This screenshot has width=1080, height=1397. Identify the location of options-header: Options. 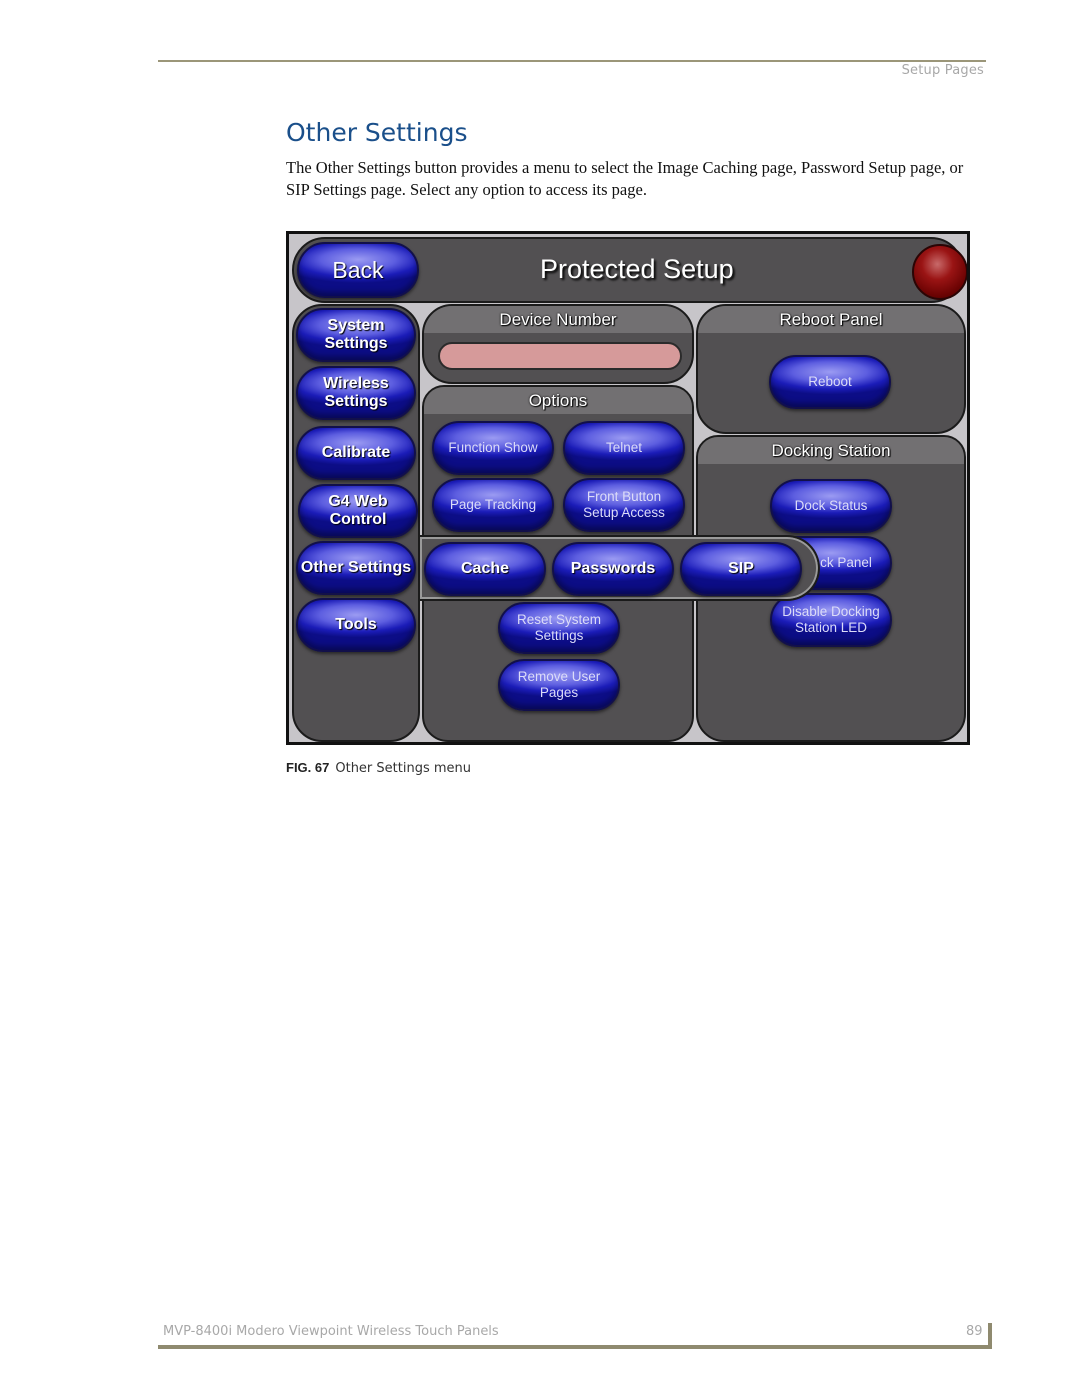
(558, 400).